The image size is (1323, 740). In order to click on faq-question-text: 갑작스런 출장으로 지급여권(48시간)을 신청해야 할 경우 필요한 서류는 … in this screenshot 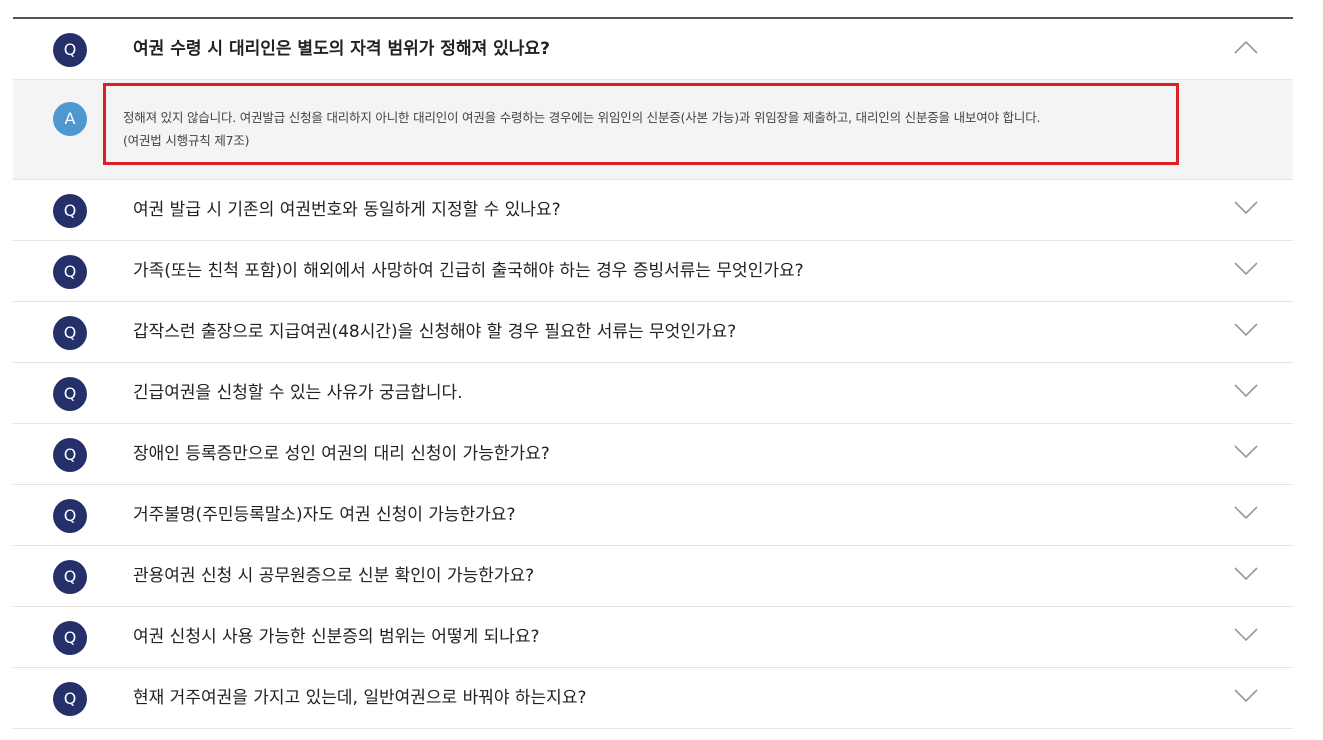, I will do `click(435, 332)`.